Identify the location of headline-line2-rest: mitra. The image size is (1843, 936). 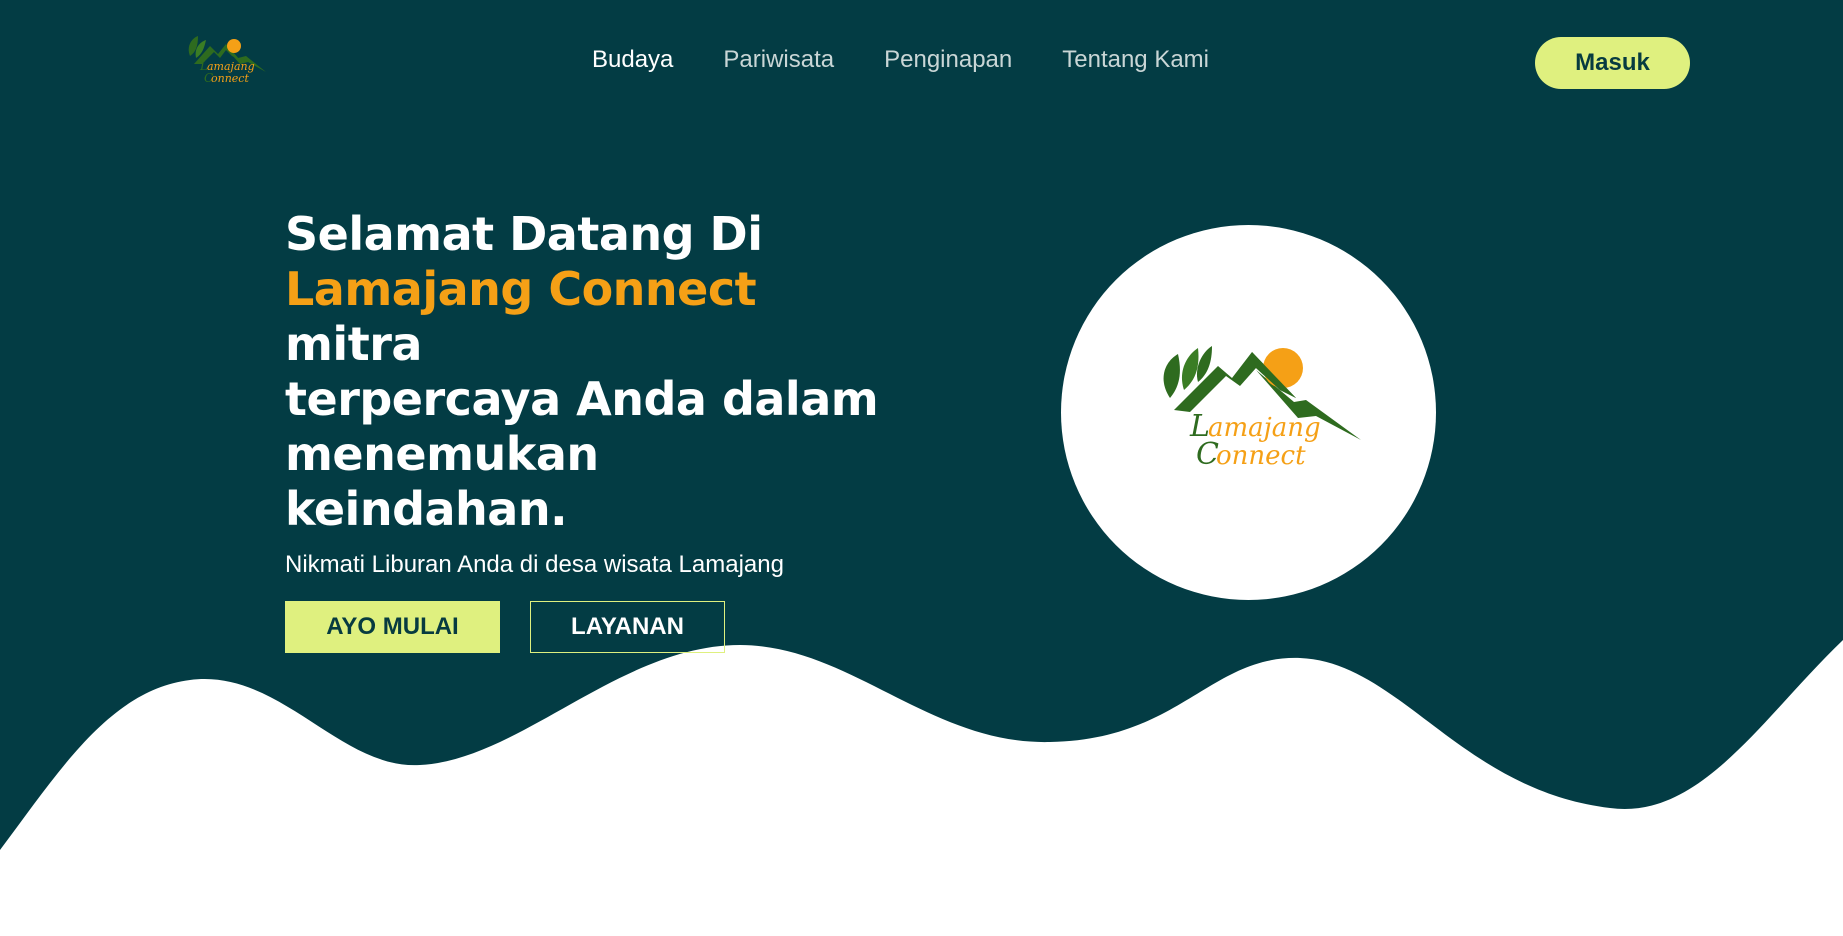
(353, 344).